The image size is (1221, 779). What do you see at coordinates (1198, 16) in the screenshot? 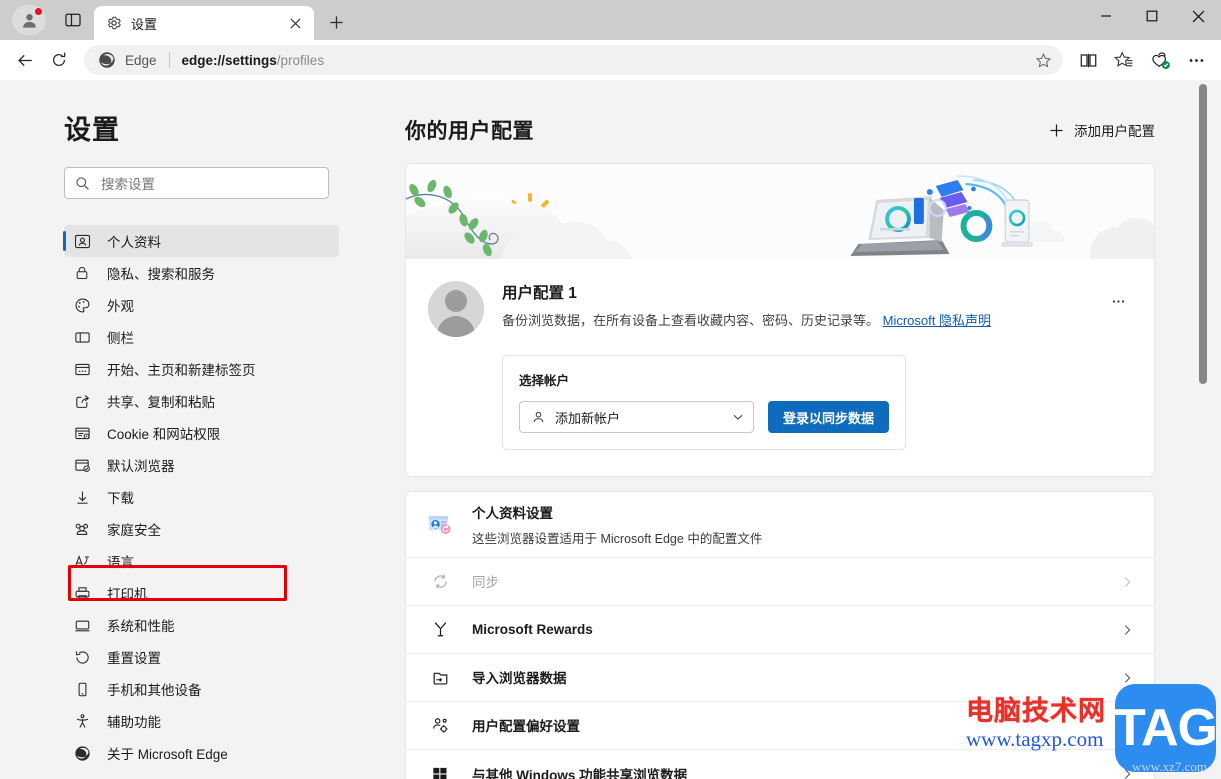
I see `close-window-button` at bounding box center [1198, 16].